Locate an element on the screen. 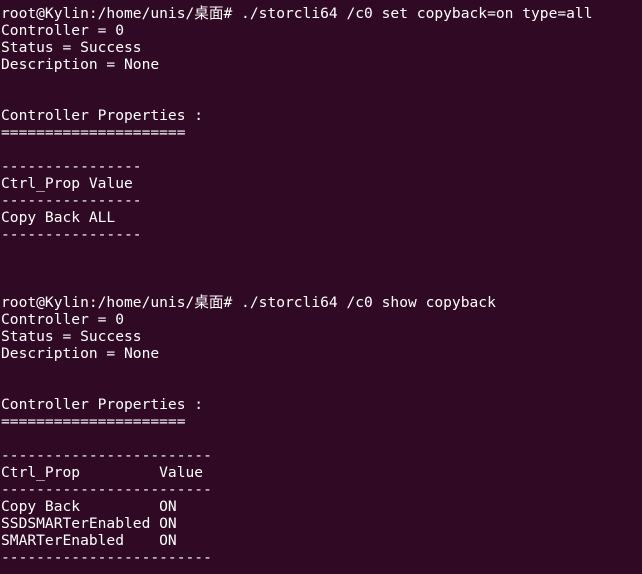 The height and width of the screenshot is (574, 642). table-row: Copy Back ON is located at coordinates (89, 506).